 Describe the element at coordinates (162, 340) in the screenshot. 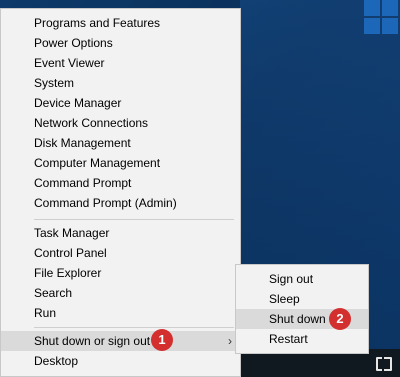

I see `step-badge-1: 1` at that location.